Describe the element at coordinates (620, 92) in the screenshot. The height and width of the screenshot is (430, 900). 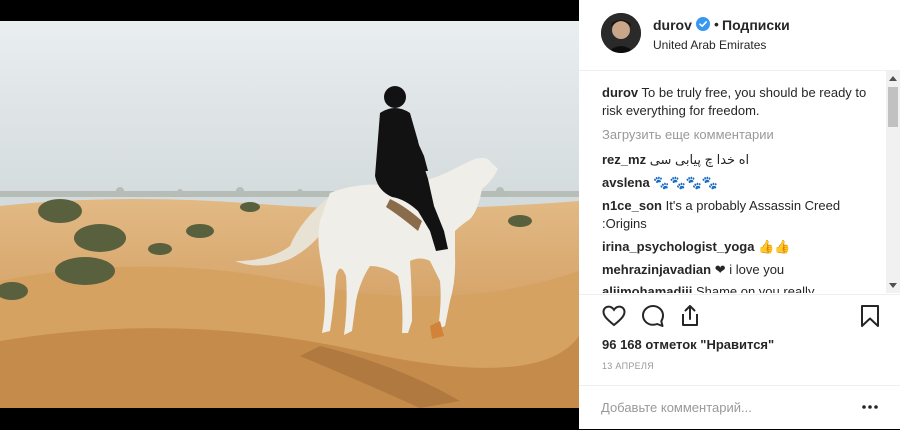
I see `caption-username: durov` at that location.